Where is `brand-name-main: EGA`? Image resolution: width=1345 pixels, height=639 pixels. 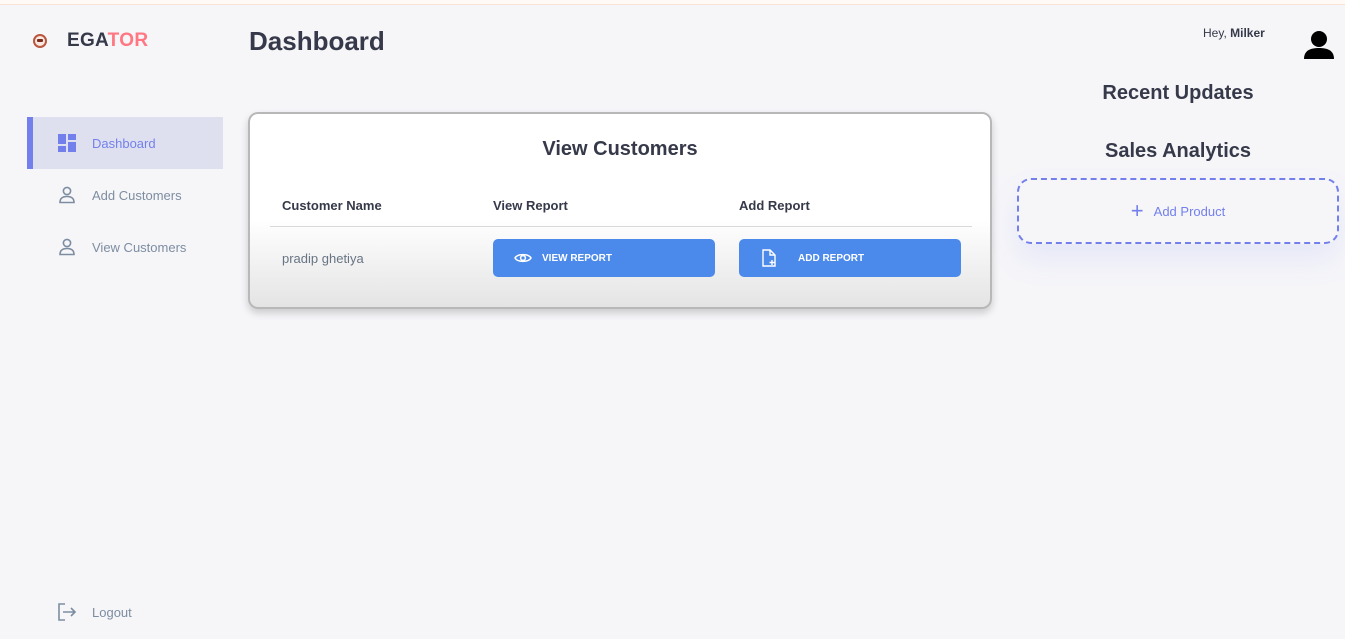
brand-name-main: EGA is located at coordinates (87, 40).